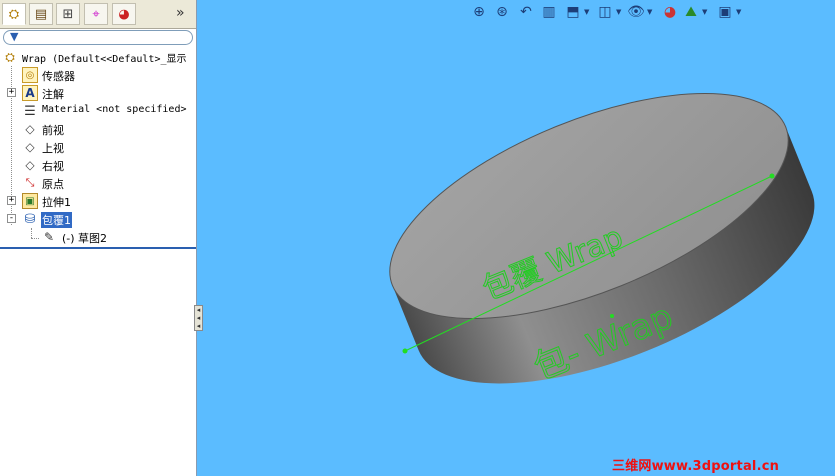  I want to click on tree-item-material: ☰ Material <not specified>, so click(98, 111).